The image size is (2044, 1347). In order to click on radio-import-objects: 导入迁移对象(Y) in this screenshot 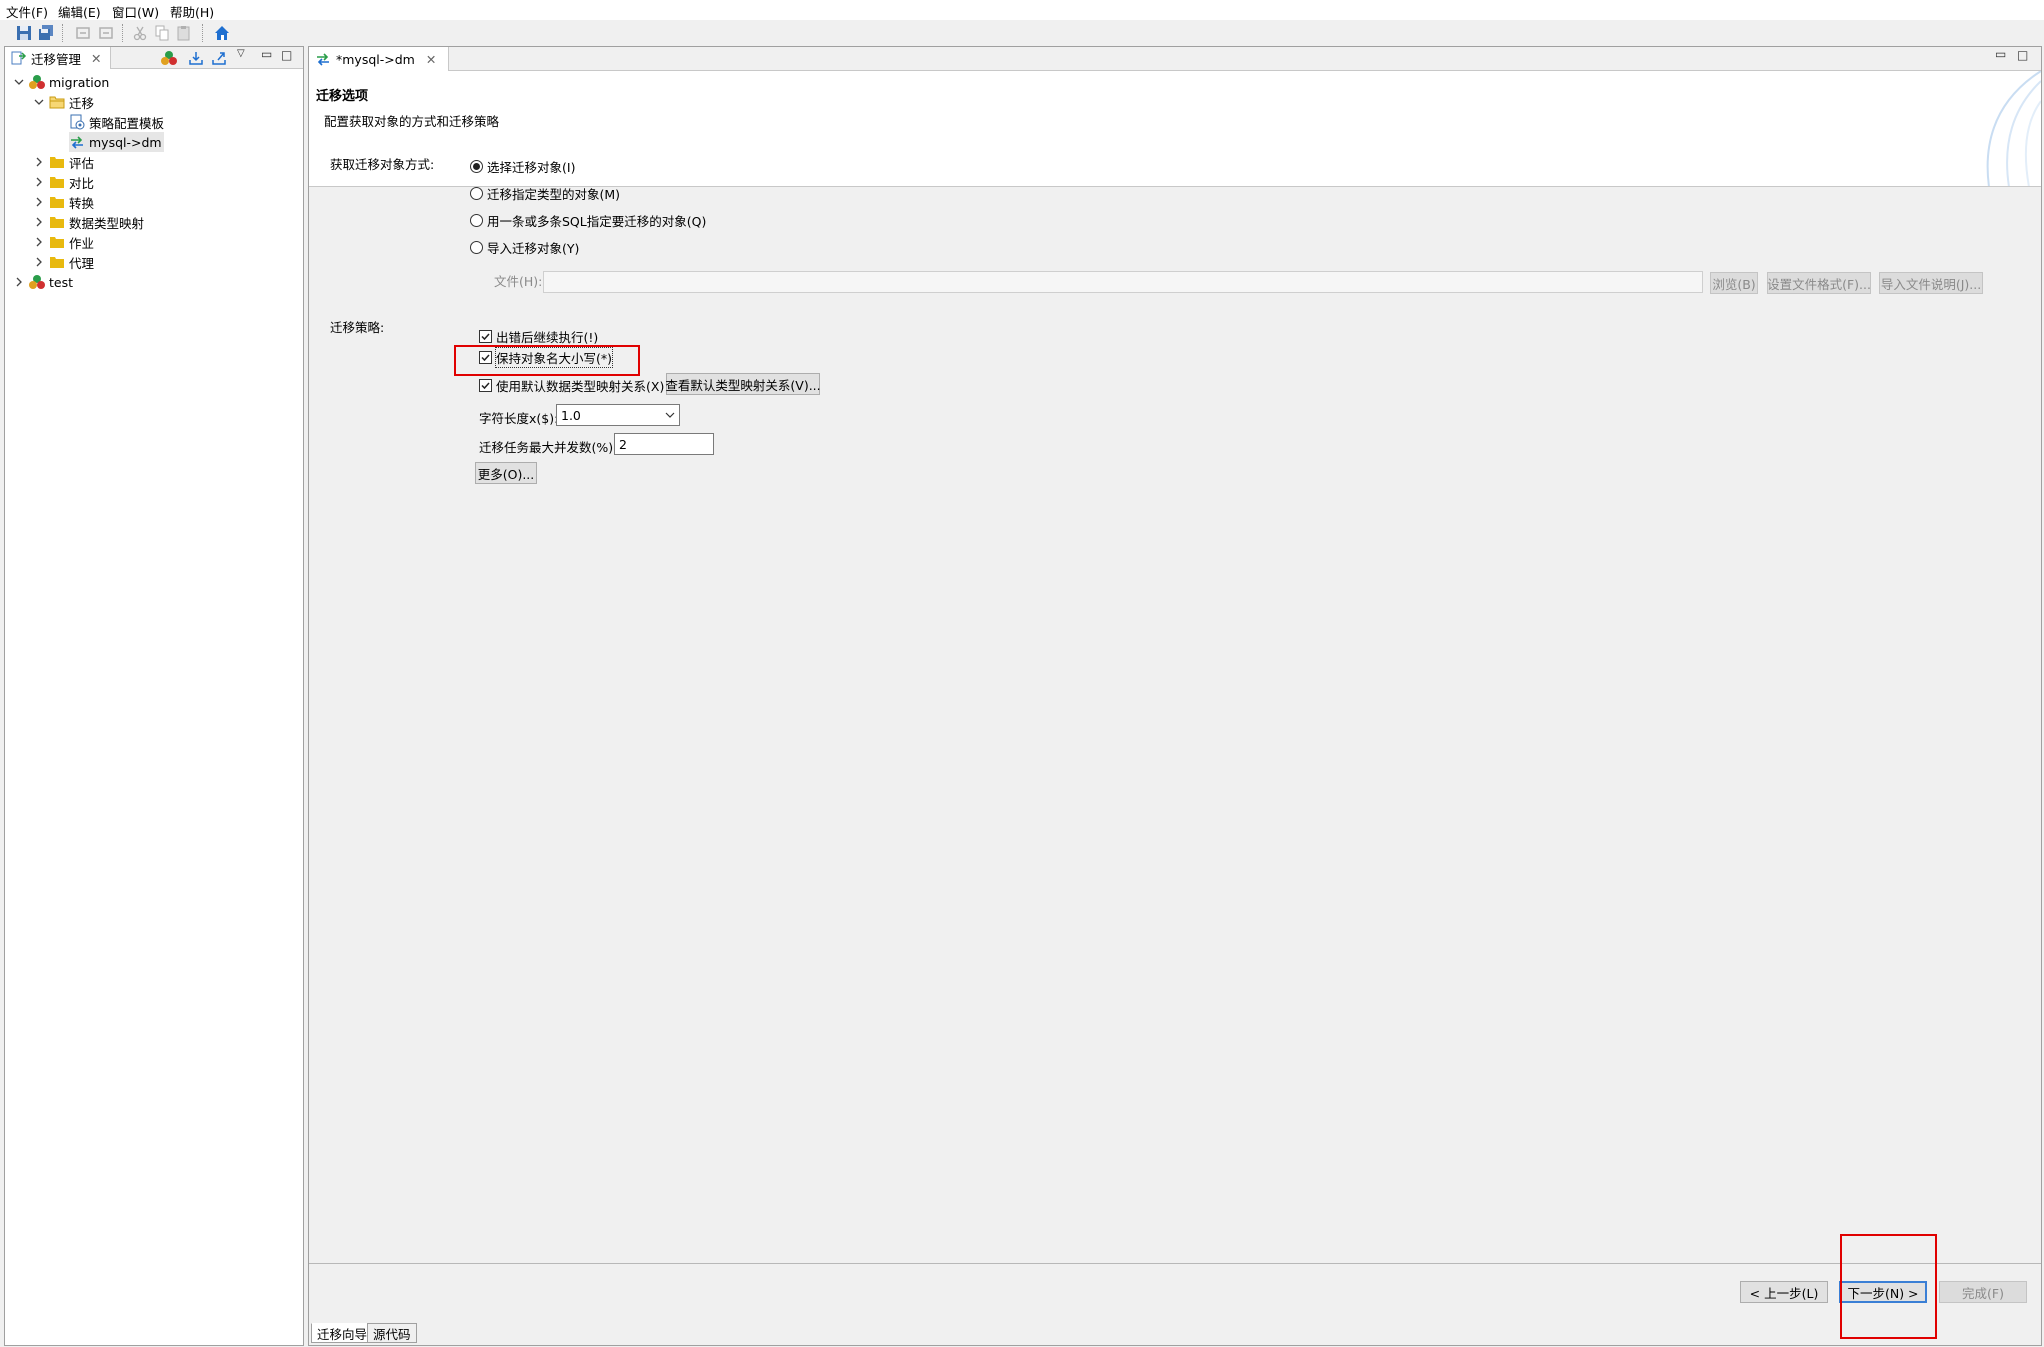, I will do `click(524, 247)`.